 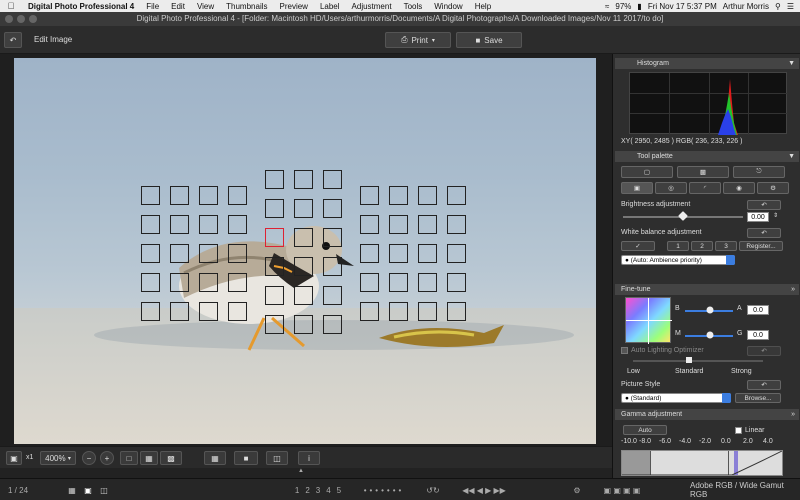 What do you see at coordinates (339, 490) in the screenshot?
I see `rating-5: 5` at bounding box center [339, 490].